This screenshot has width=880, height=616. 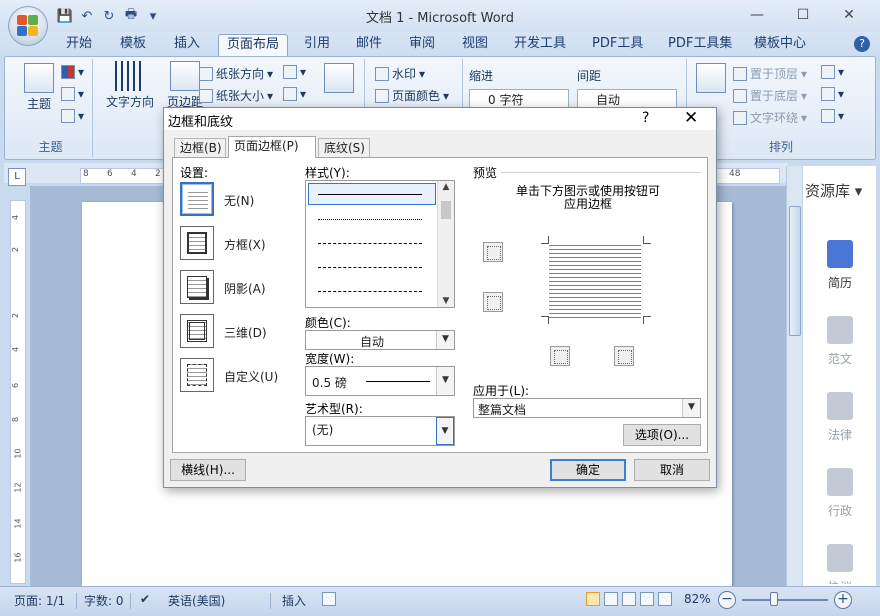 I want to click on style-solid, so click(x=370, y=194).